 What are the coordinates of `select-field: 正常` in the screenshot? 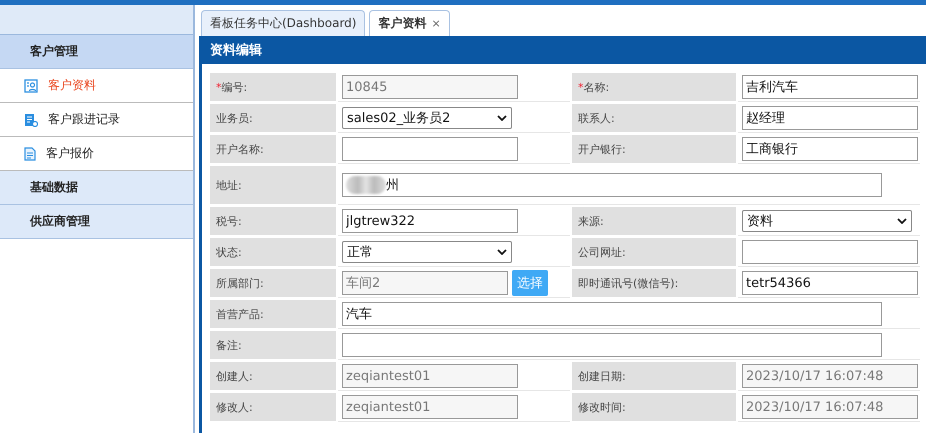 It's located at (427, 252).